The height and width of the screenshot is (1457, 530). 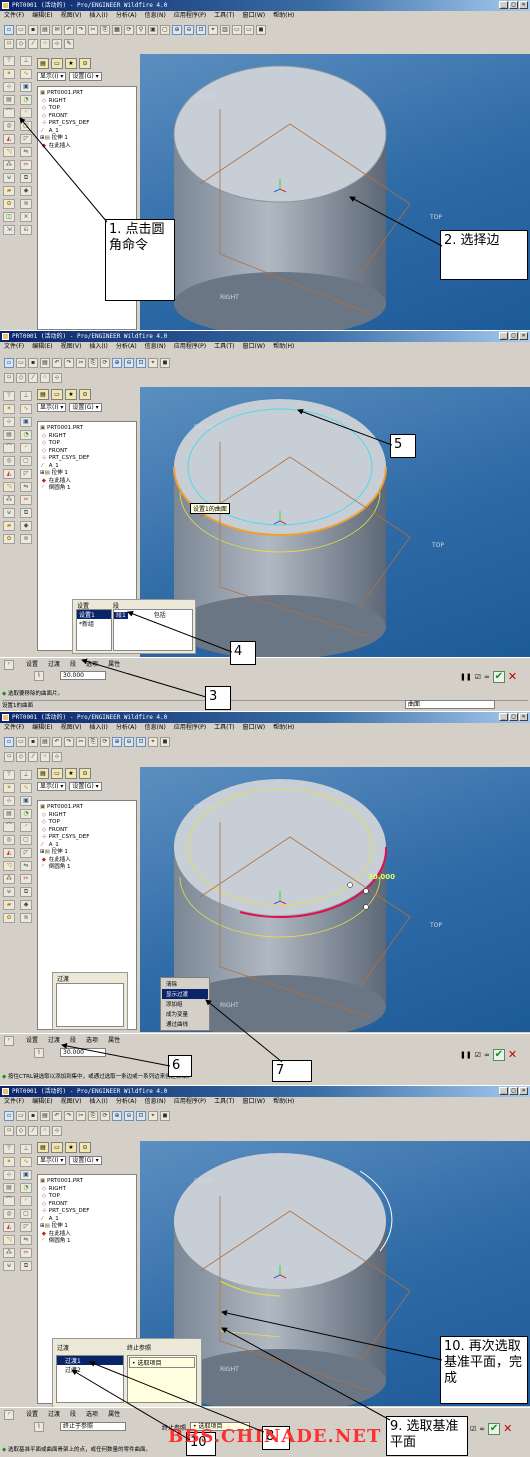 What do you see at coordinates (87, 489) in the screenshot?
I see `tree-item: ◜ 倒圆角 1` at bounding box center [87, 489].